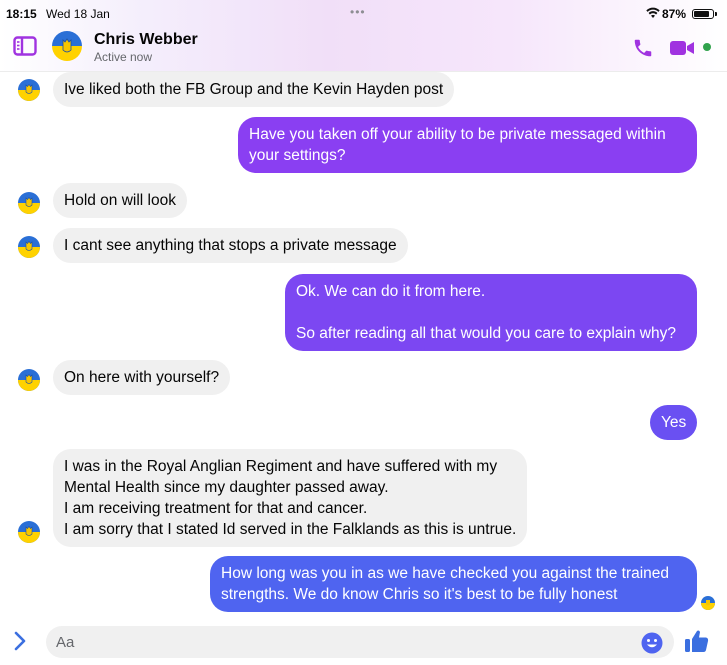 This screenshot has height=665, width=727. Describe the element at coordinates (78, 14) in the screenshot. I see `status-date: Wed 18 Jan` at that location.